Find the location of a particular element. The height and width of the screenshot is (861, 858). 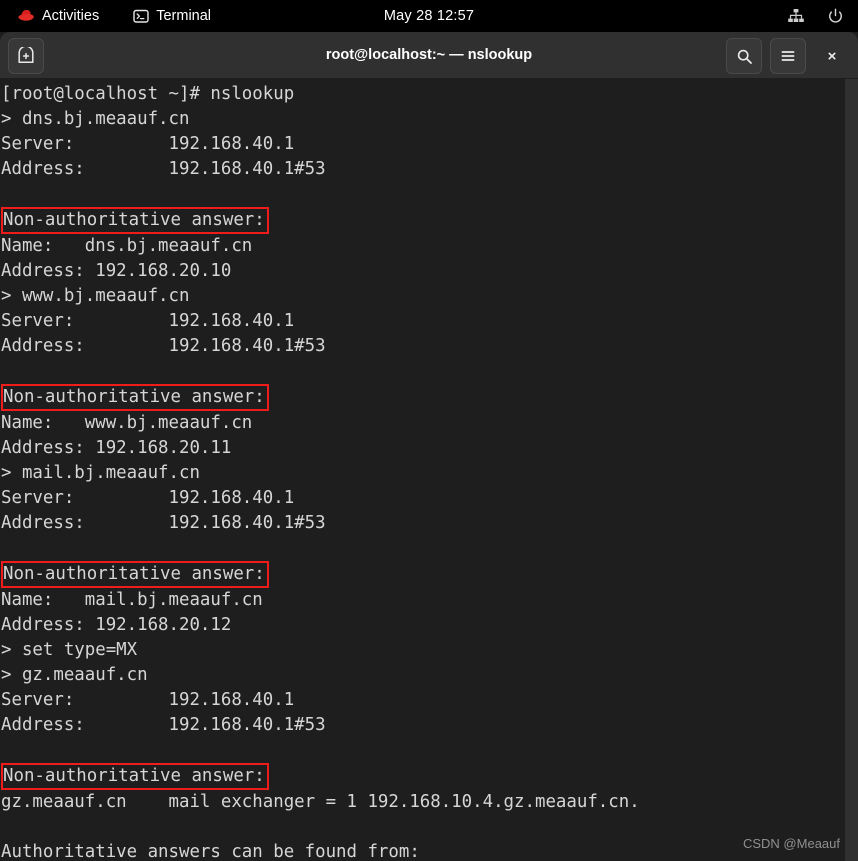

terminal-line: > gz.meaauf.cn is located at coordinates (74, 675).